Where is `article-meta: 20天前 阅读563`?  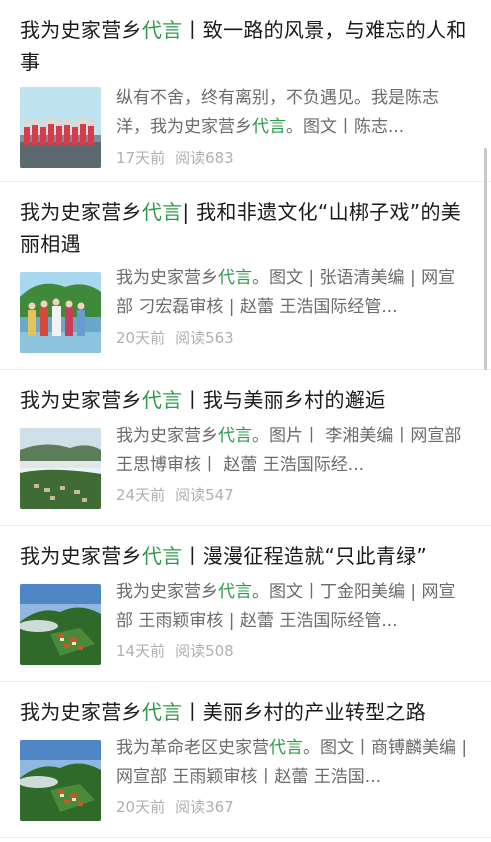 article-meta: 20天前 阅读563 is located at coordinates (180, 338).